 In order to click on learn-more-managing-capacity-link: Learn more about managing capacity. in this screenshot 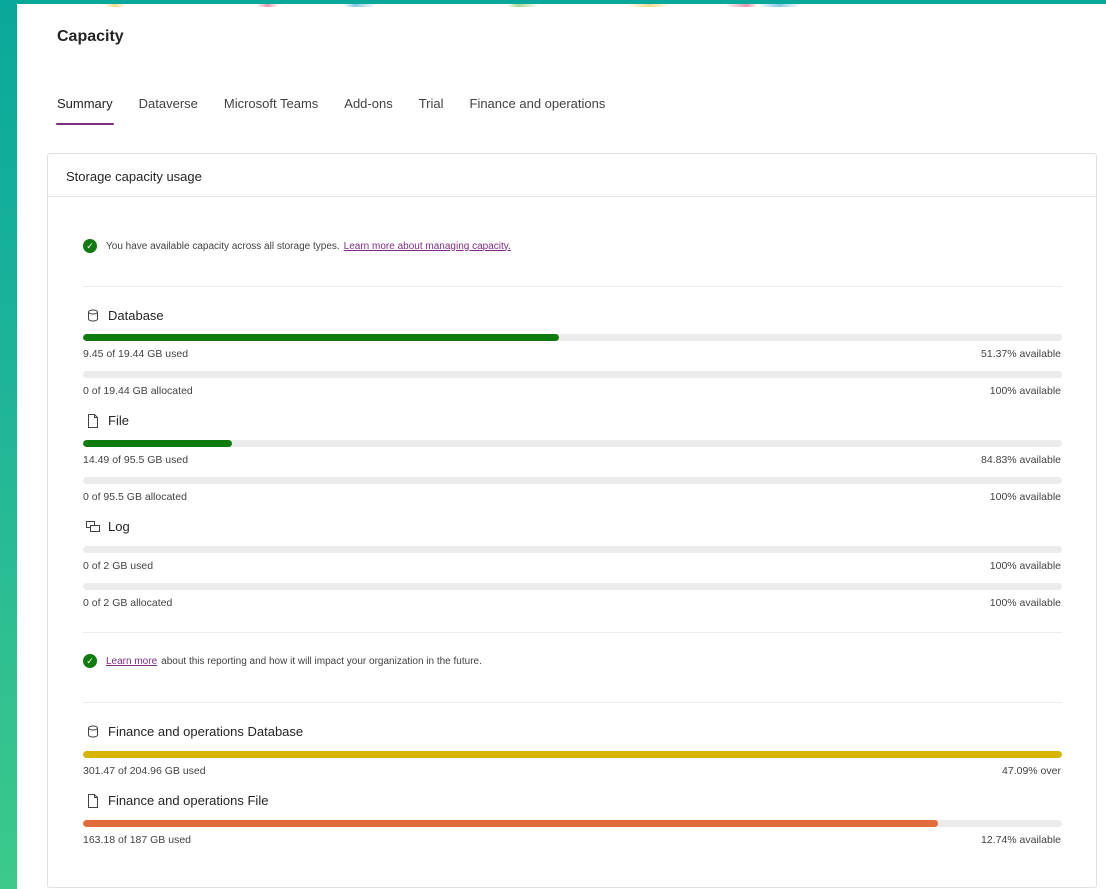, I will do `click(427, 246)`.